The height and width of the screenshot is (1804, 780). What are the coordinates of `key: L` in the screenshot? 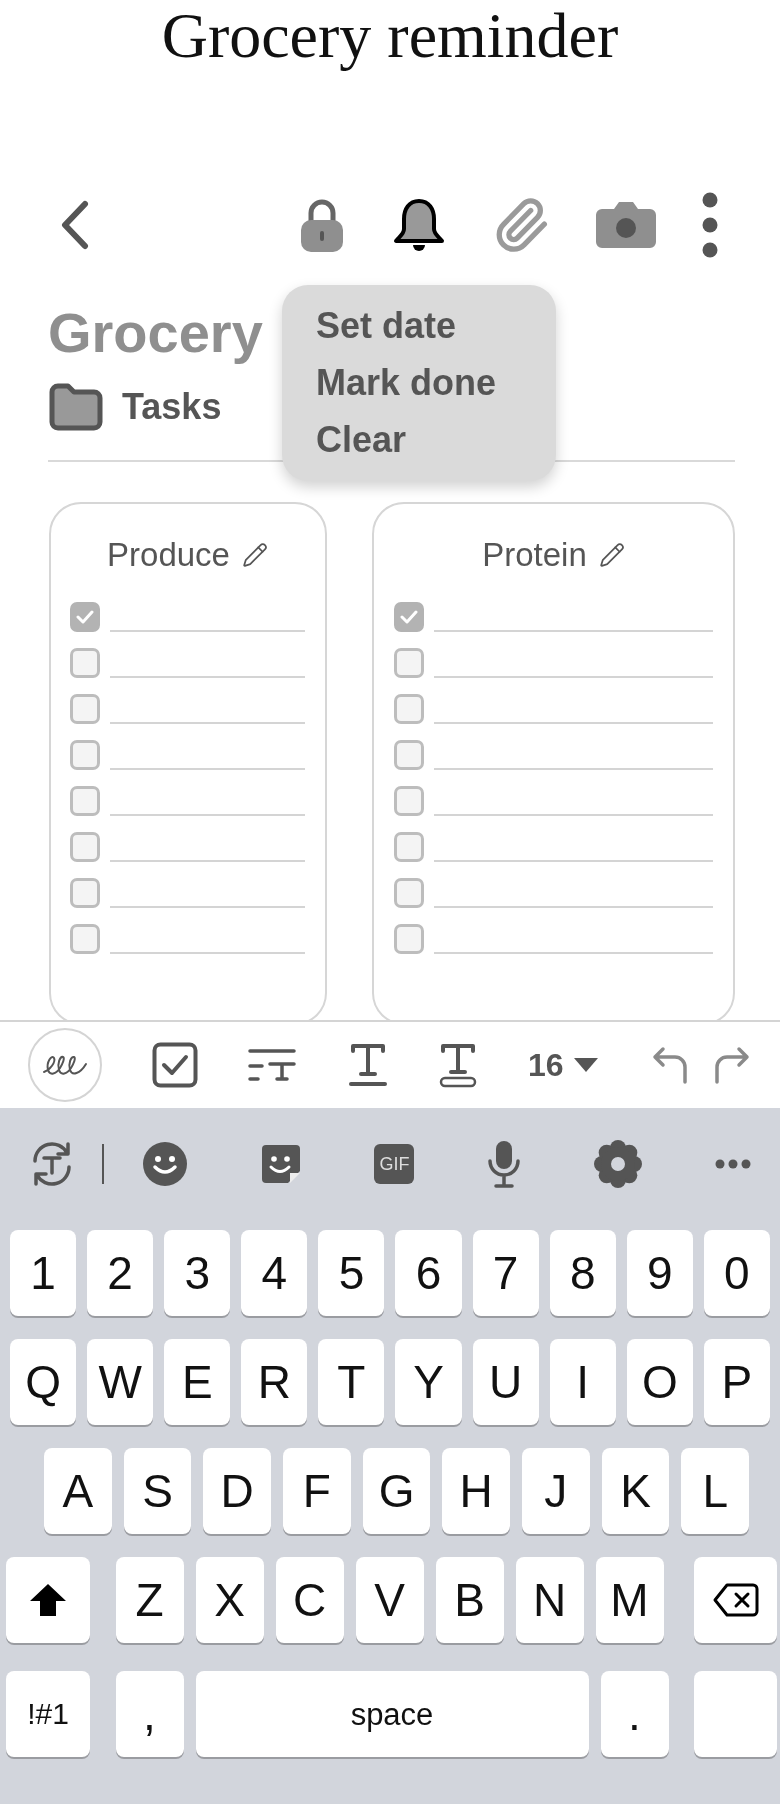 It's located at (715, 1491).